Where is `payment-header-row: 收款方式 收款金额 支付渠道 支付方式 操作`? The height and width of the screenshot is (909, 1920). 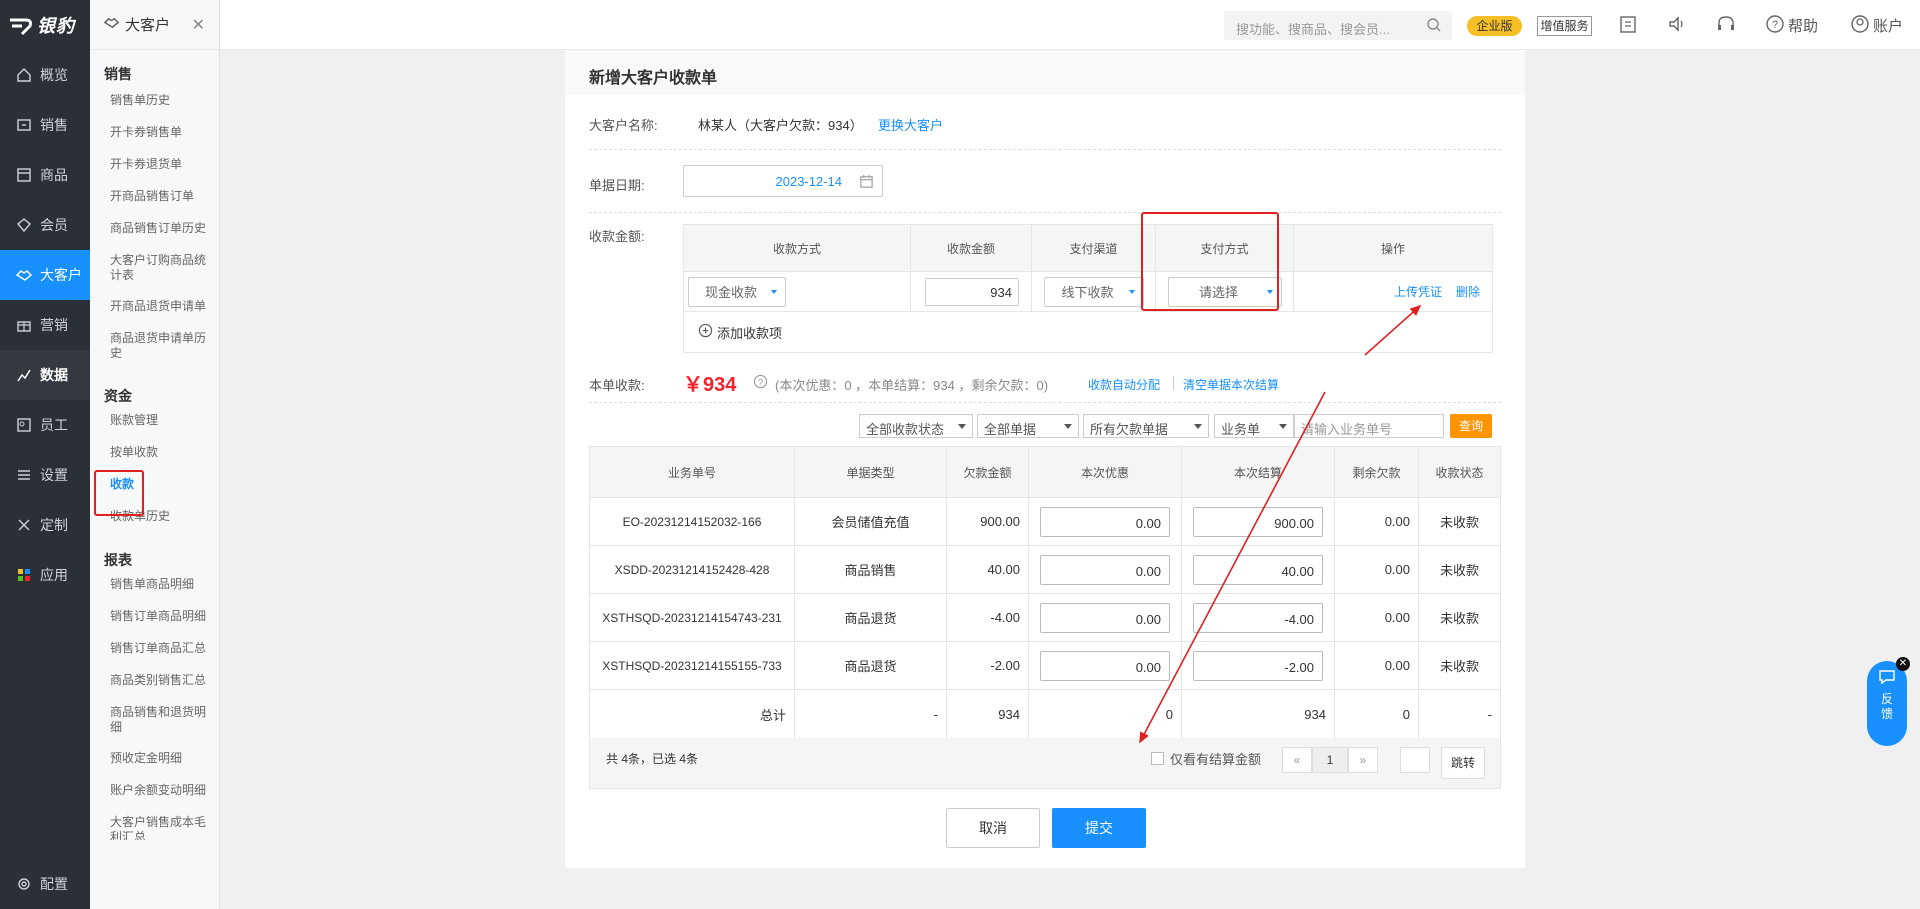 payment-header-row: 收款方式 收款金额 支付渠道 支付方式 操作 is located at coordinates (1088, 248).